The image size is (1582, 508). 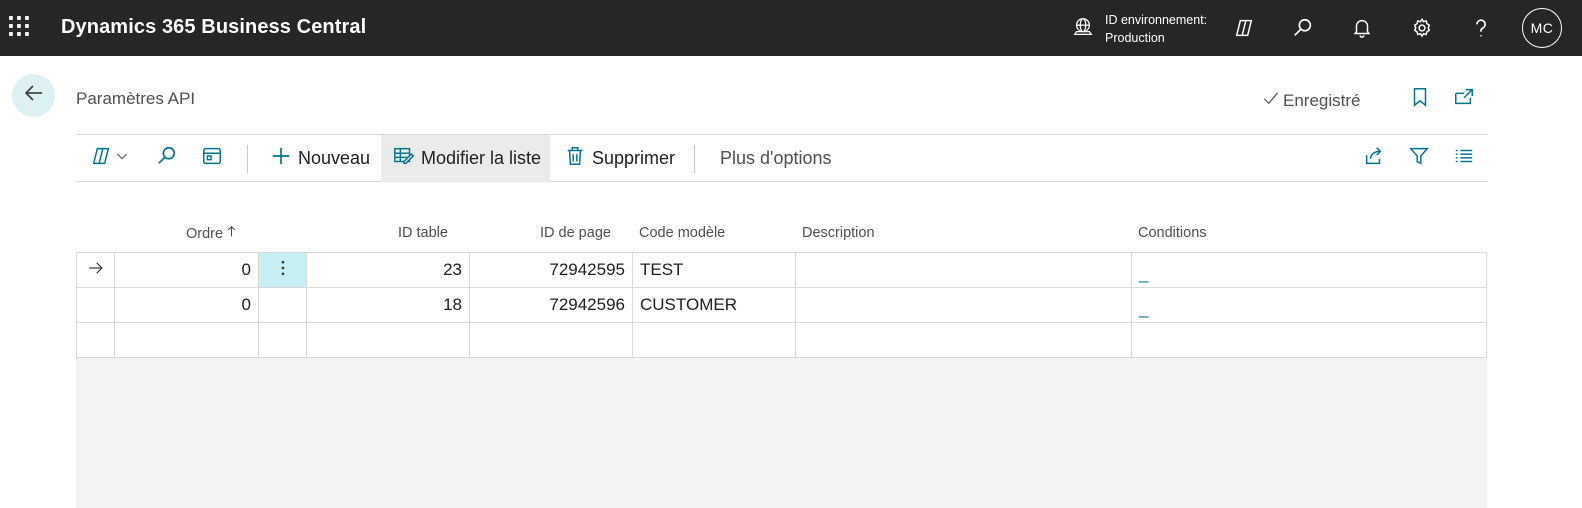 I want to click on column-header-table-id: ID table, so click(x=423, y=233).